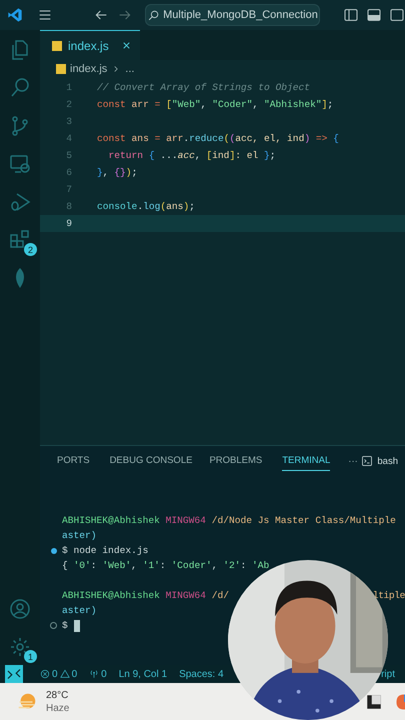 Image resolution: width=405 pixels, height=720 pixels. Describe the element at coordinates (353, 461) in the screenshot. I see `more-button: ···` at that location.